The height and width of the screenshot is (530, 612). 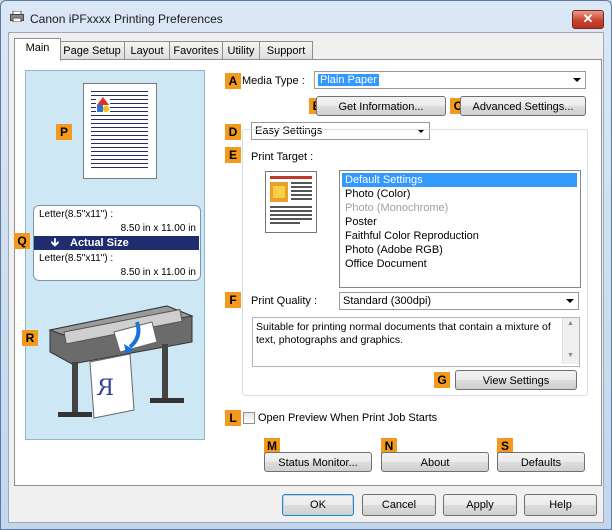 I want to click on ok-button: OK, so click(x=318, y=505).